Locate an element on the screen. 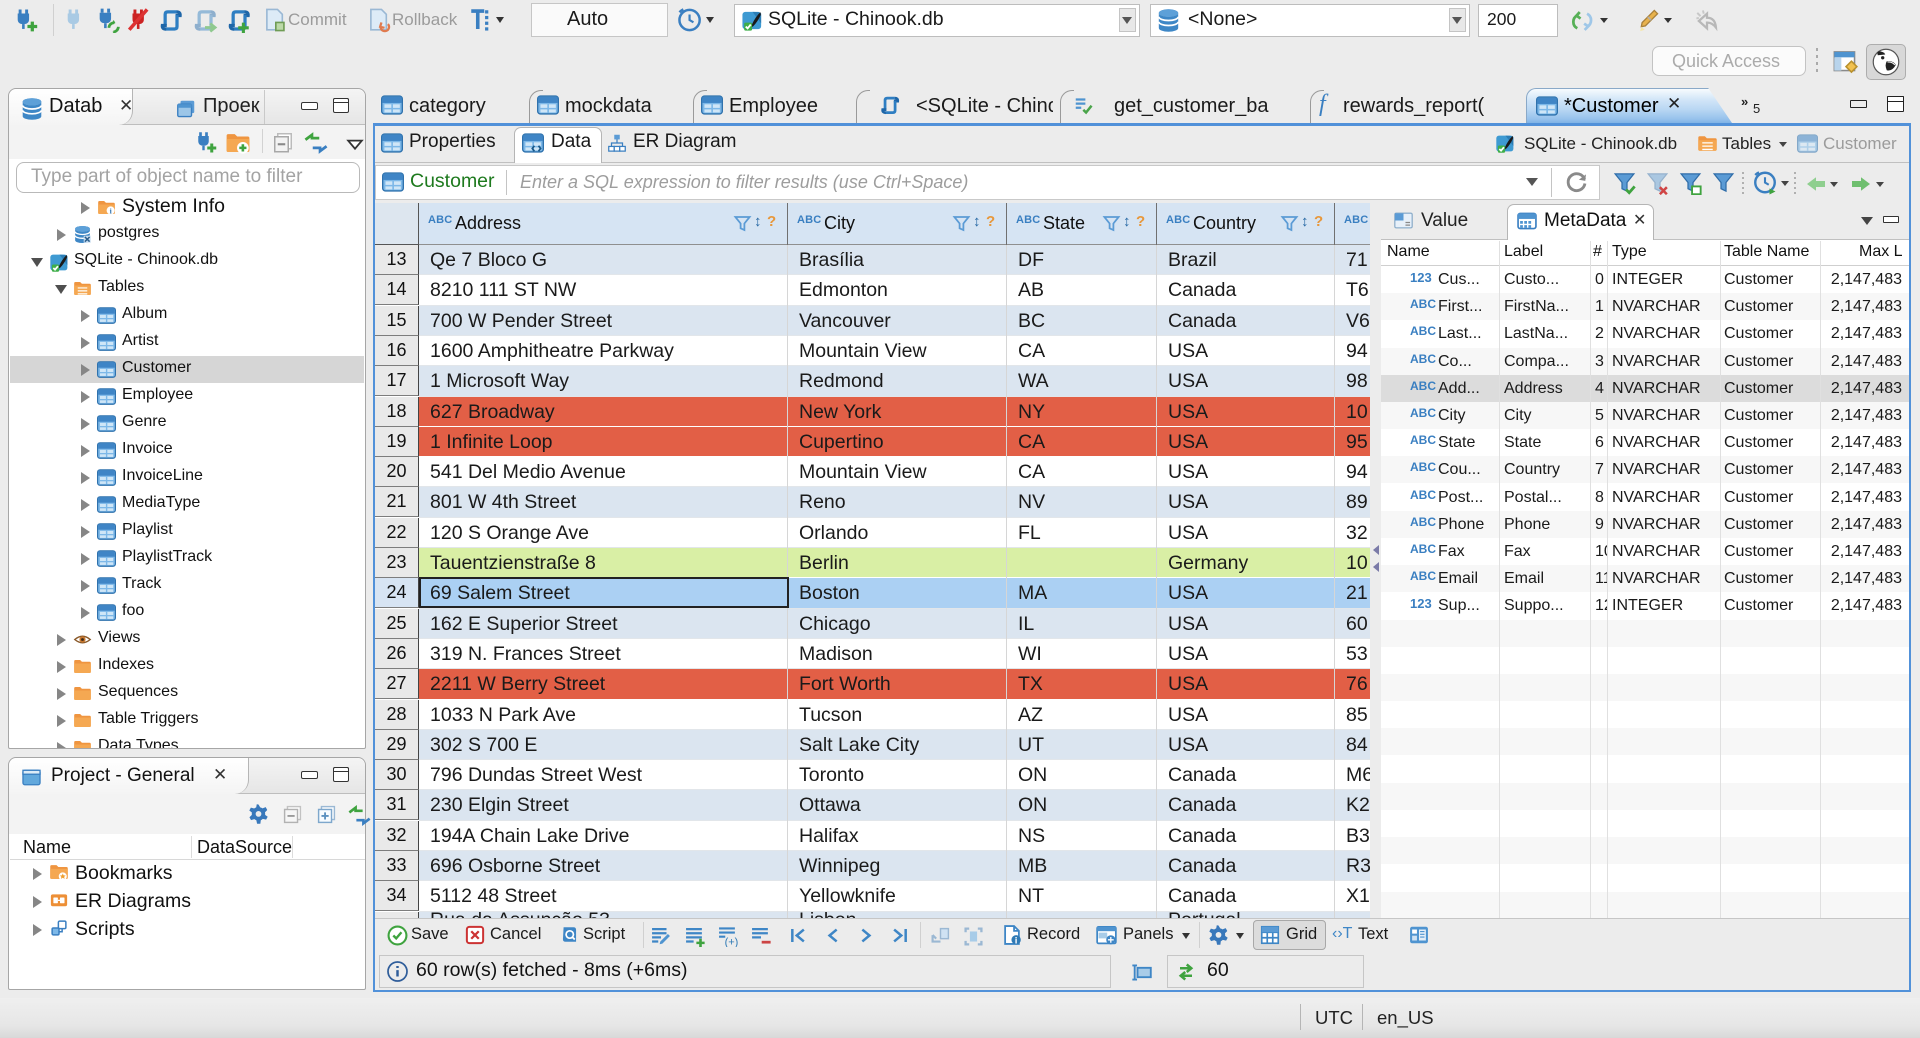 This screenshot has width=1920, height=1038. svg-text: i is located at coordinates (1016, 940).